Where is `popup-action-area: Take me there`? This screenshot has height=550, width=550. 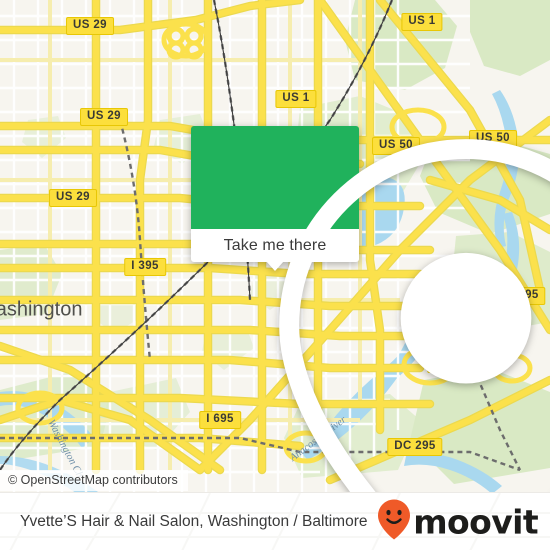 popup-action-area: Take me there is located at coordinates (275, 250).